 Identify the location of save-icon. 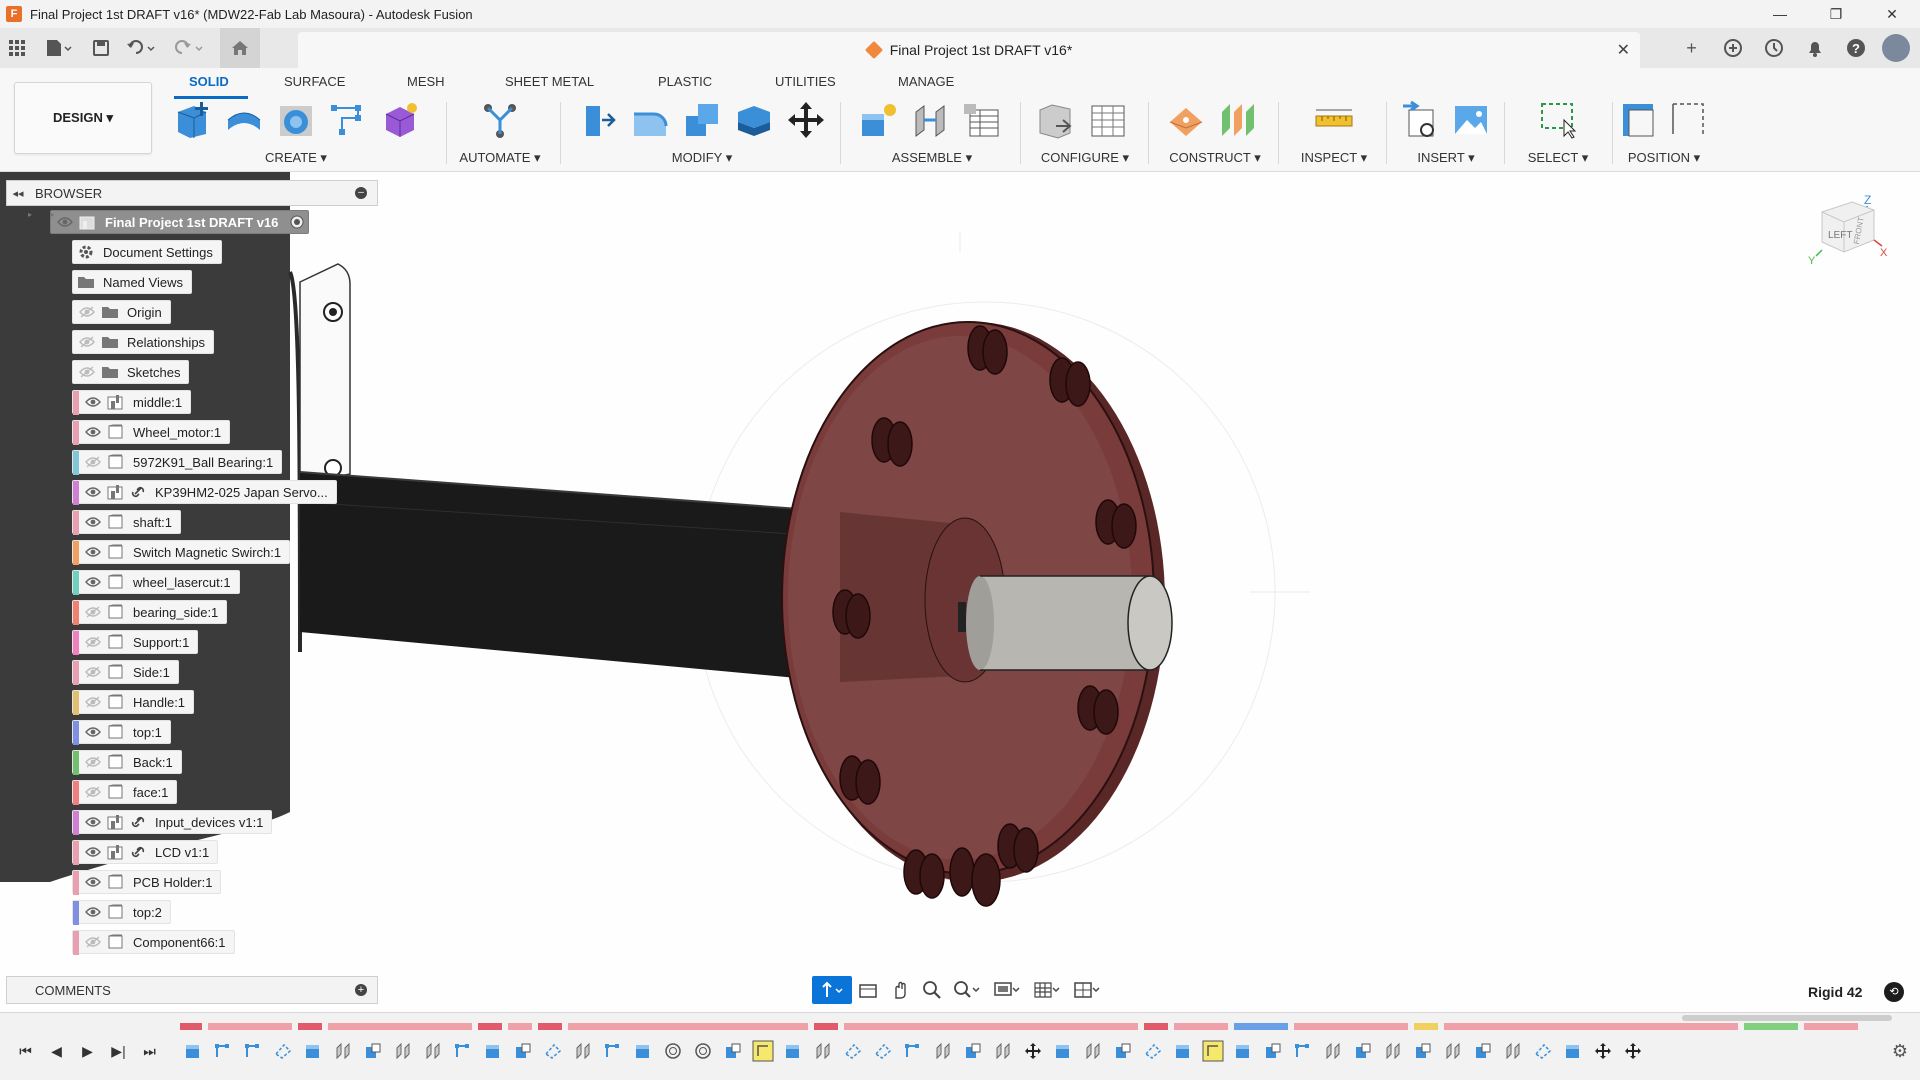
(101, 48).